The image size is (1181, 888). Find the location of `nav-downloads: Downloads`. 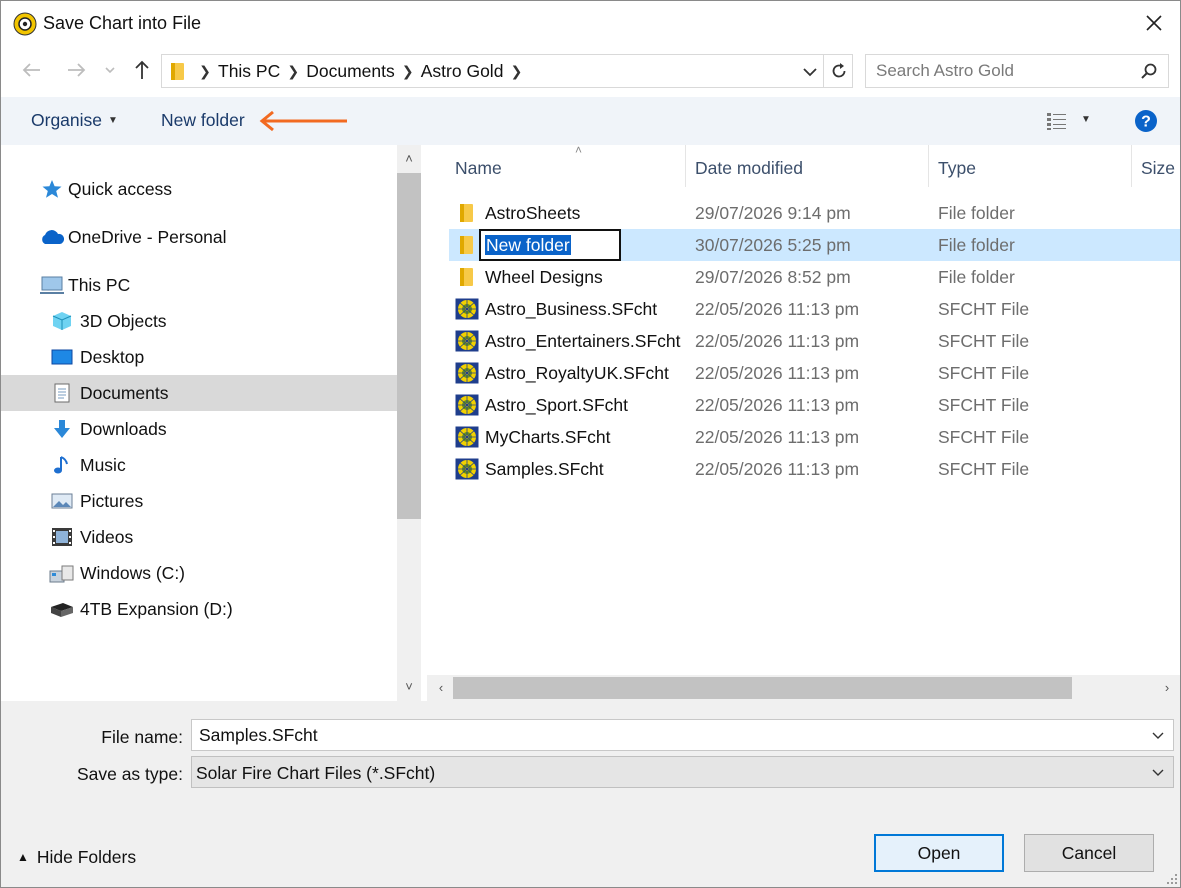

nav-downloads: Downloads is located at coordinates (199, 429).